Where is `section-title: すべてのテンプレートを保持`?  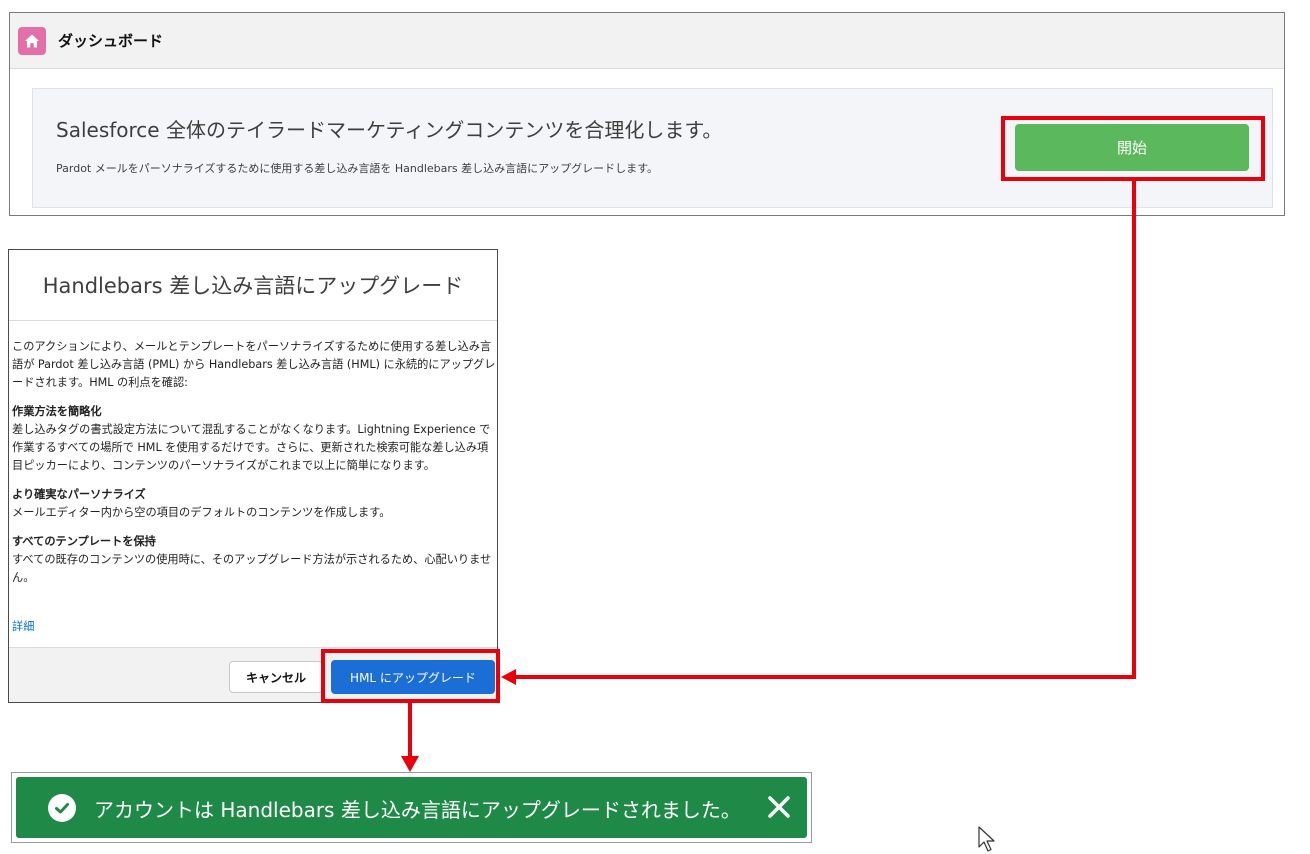 section-title: すべてのテンプレートを保持 is located at coordinates (84, 541).